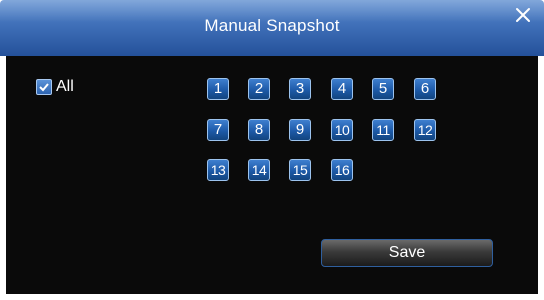 The height and width of the screenshot is (300, 544). I want to click on channel-button-6: 6, so click(425, 89).